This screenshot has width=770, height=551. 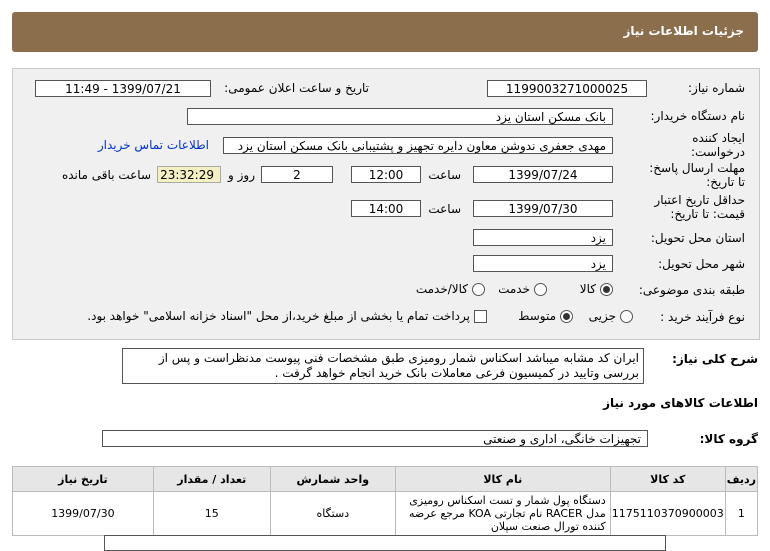 What do you see at coordinates (189, 174) in the screenshot?
I see `remaining-timer: 23:32:29` at bounding box center [189, 174].